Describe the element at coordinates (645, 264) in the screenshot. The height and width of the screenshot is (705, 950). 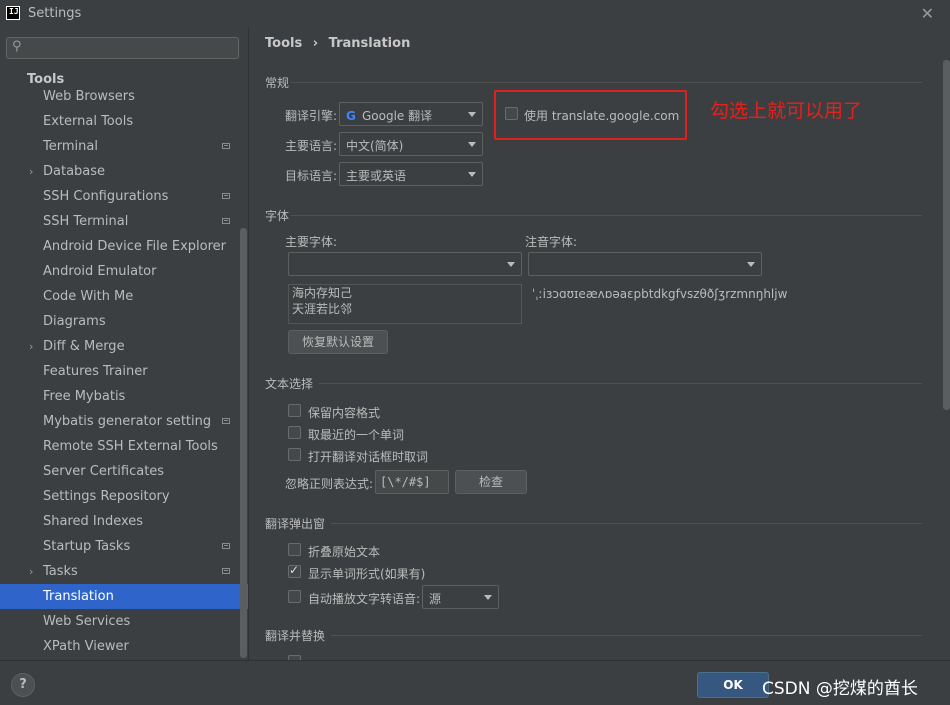
I see `phonetic-font-select` at that location.